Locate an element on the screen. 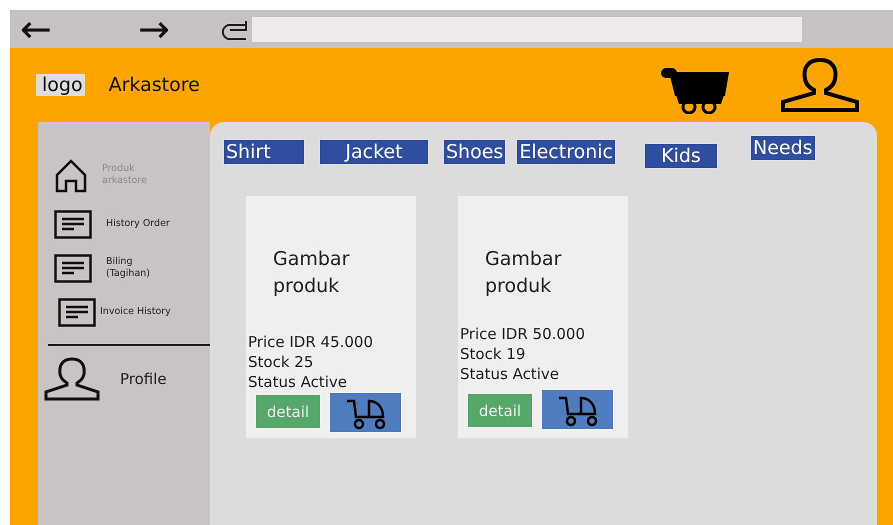 This screenshot has height=525, width=893. stock-text: Stock 19 is located at coordinates (493, 354).